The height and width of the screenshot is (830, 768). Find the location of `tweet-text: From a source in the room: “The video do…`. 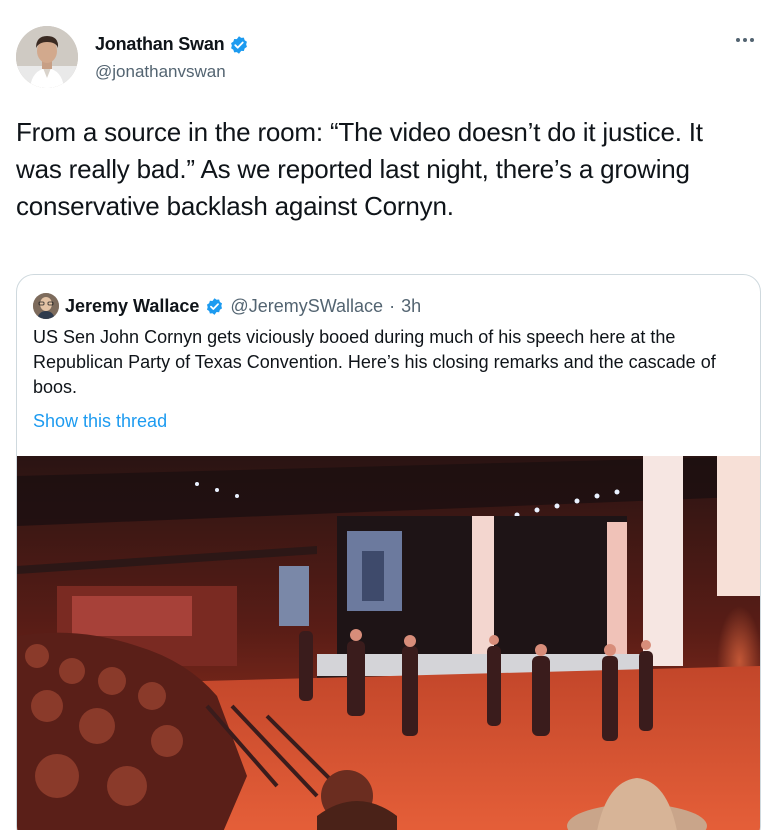

tweet-text: From a source in the room: “The video do… is located at coordinates (359, 169).